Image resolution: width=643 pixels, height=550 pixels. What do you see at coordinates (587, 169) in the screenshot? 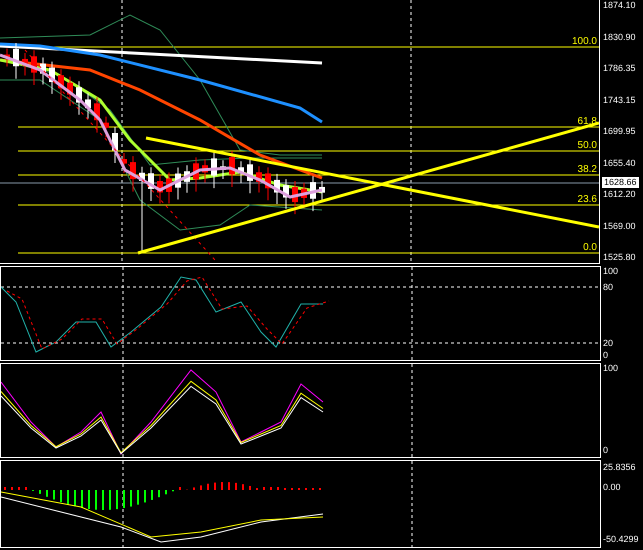
I see `fibonacci-level-label: 38.2` at bounding box center [587, 169].